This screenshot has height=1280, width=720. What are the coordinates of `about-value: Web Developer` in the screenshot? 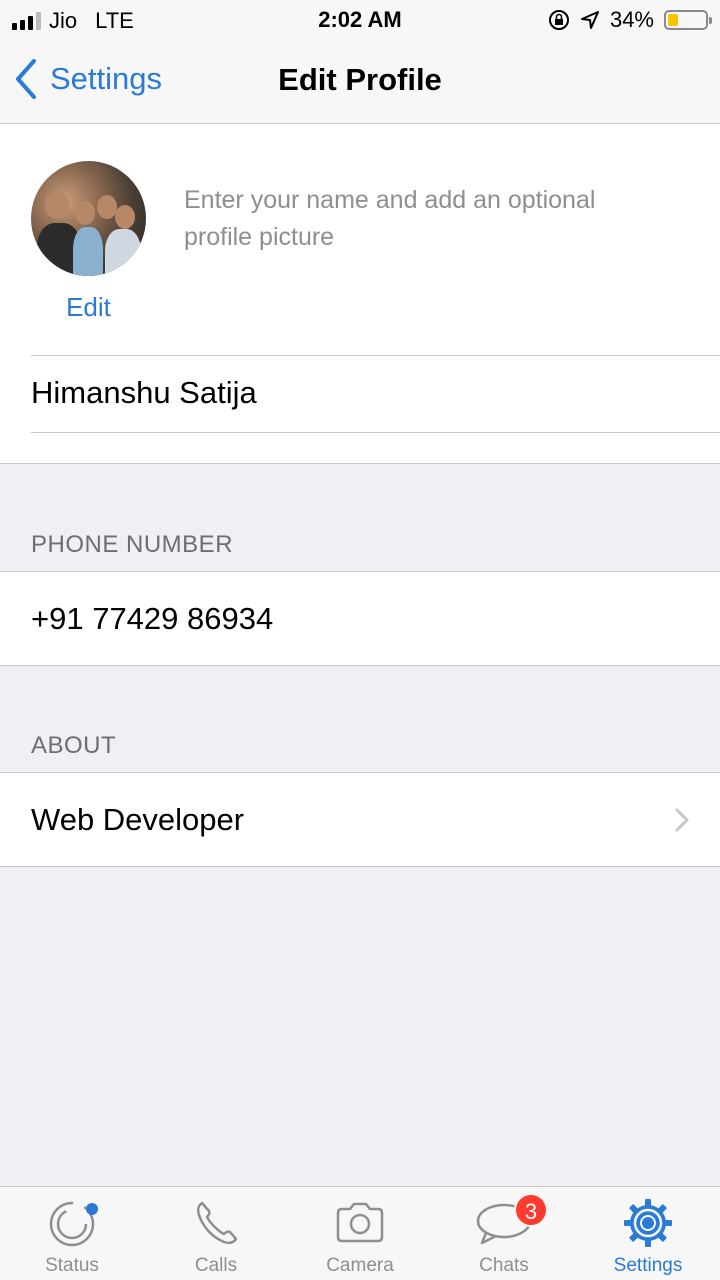 It's located at (138, 819).